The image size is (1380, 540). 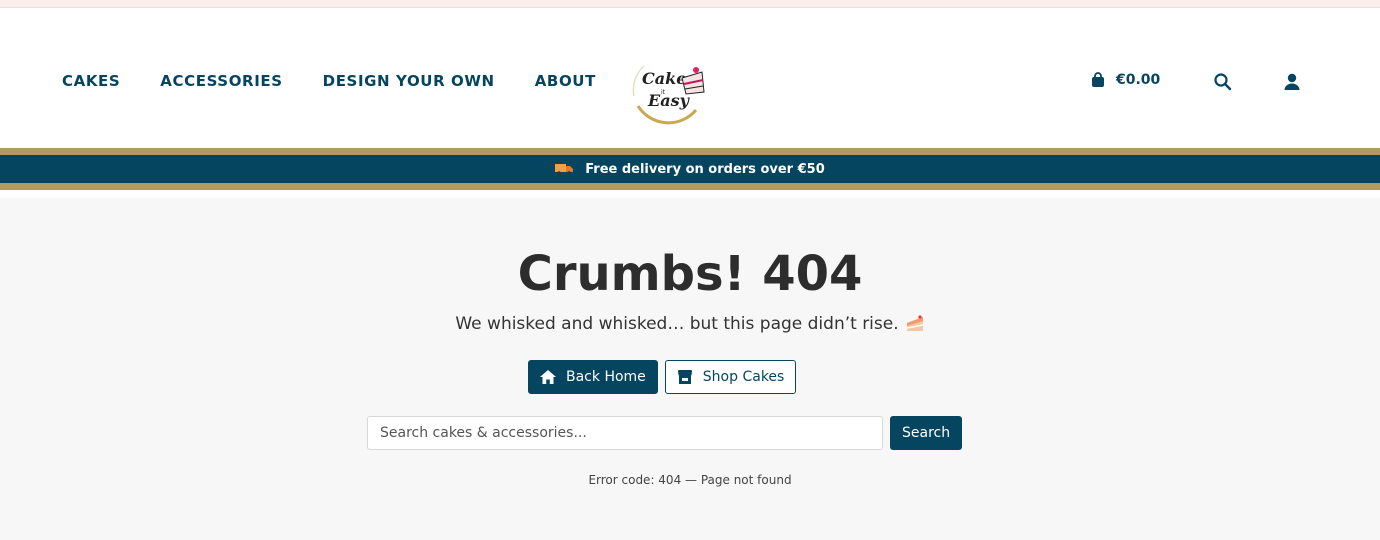 What do you see at coordinates (690, 480) in the screenshot?
I see `error-code-text: Error code: 404 — Page not found` at bounding box center [690, 480].